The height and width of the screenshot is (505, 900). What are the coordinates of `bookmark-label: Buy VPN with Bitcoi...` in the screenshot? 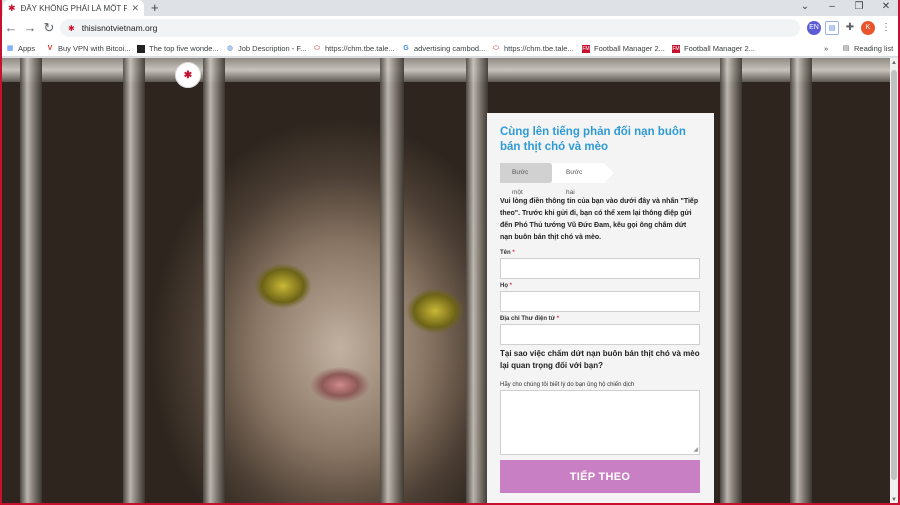 It's located at (94, 48).